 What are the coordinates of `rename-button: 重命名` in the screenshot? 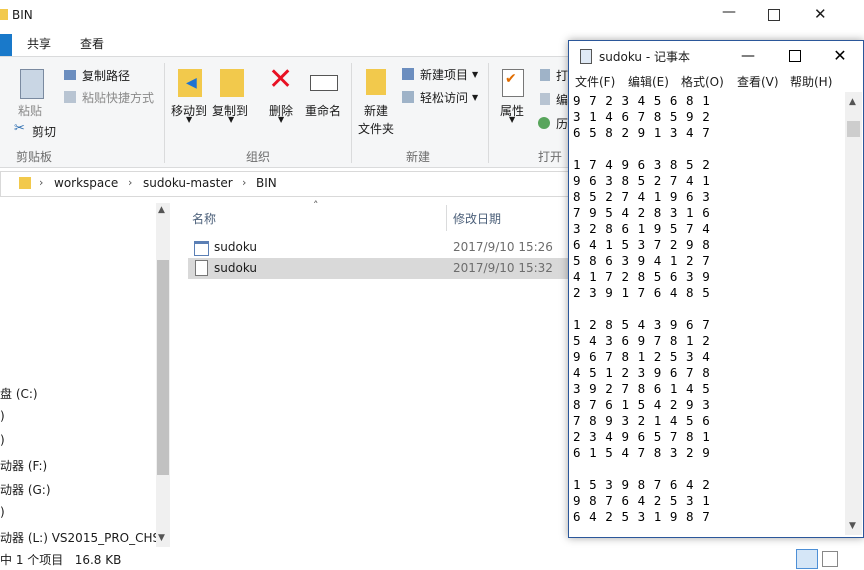 It's located at (323, 110).